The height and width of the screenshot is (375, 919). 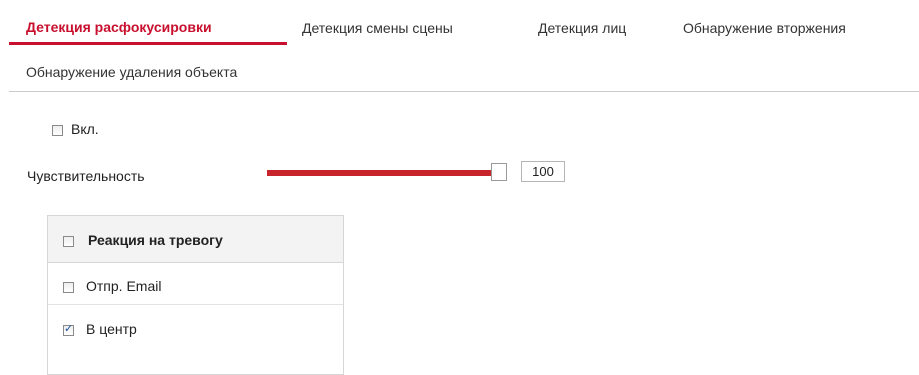 I want to click on tab-face-detection: Детекция лиц, so click(x=582, y=28).